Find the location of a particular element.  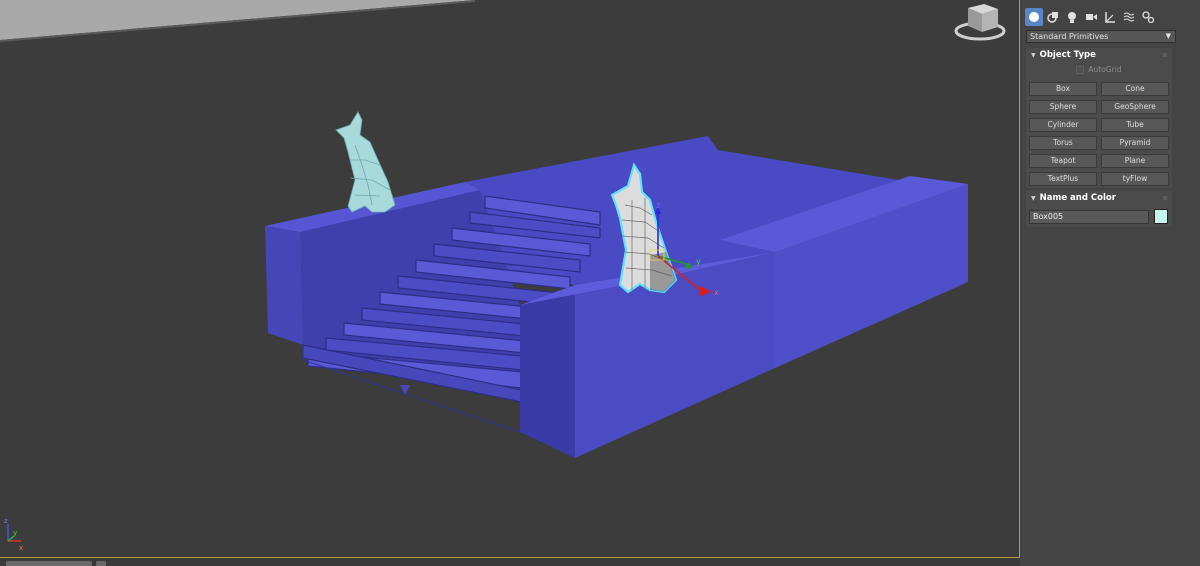

name-color-header: ▼ Name and Color is located at coordinates (1099, 198).